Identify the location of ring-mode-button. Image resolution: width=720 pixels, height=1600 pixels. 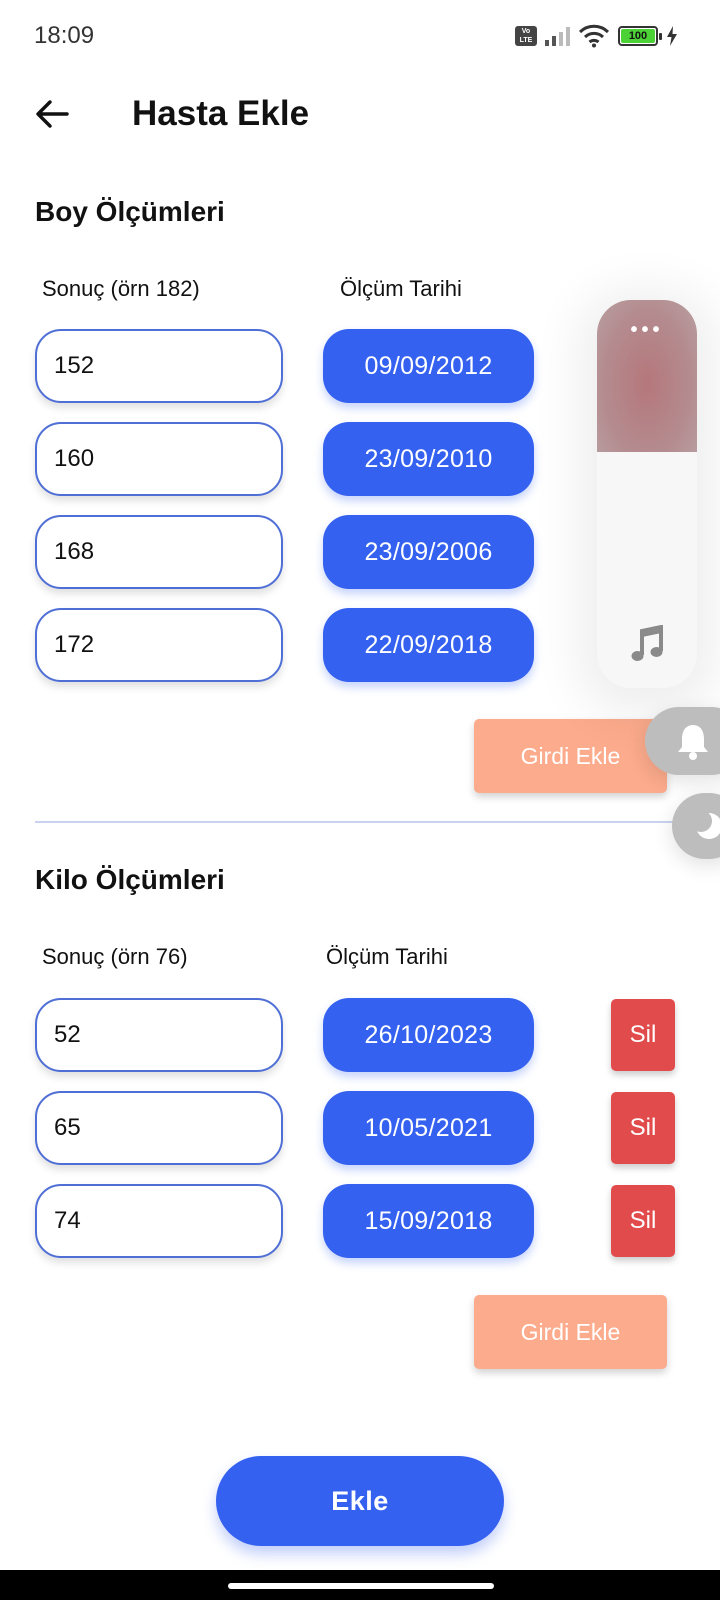
(682, 741).